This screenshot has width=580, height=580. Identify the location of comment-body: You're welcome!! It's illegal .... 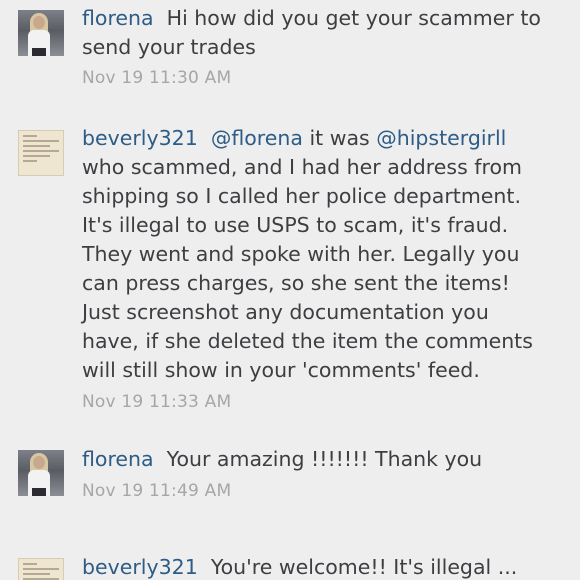
(364, 567).